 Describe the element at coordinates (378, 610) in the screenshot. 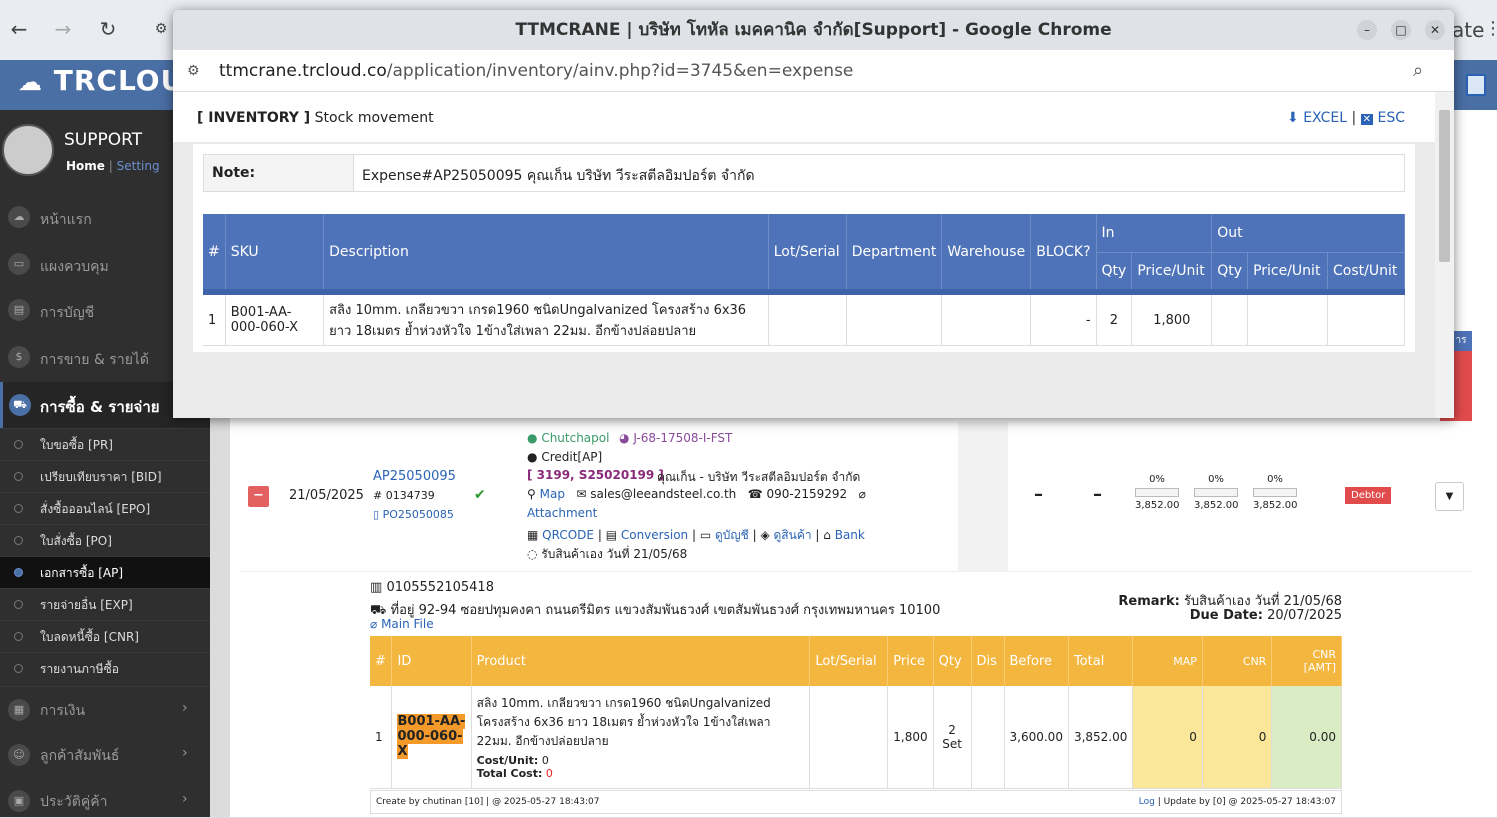

I see `truck-icon: ⛟` at that location.